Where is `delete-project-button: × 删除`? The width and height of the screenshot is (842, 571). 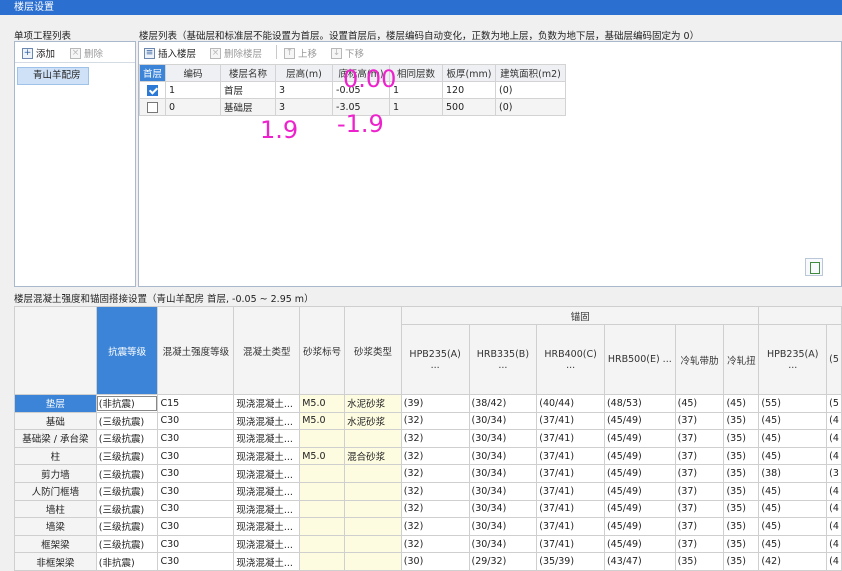 delete-project-button: × 删除 is located at coordinates (86, 53).